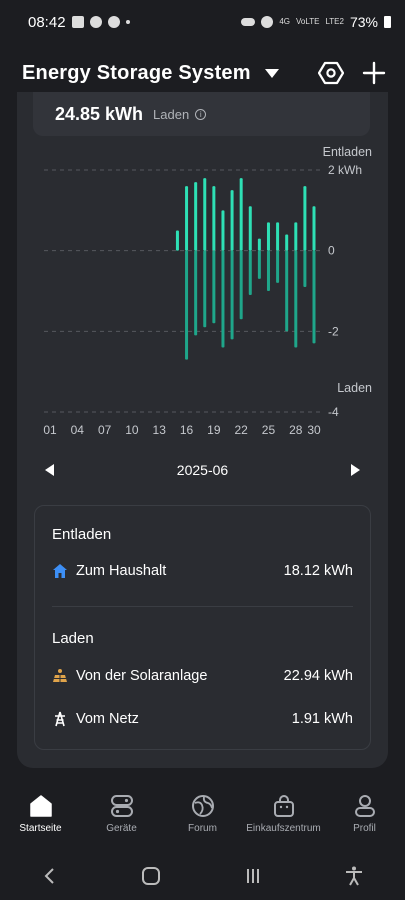 The image size is (405, 900). What do you see at coordinates (318, 571) in the screenshot?
I see `household-value: 18.12 kWh` at bounding box center [318, 571].